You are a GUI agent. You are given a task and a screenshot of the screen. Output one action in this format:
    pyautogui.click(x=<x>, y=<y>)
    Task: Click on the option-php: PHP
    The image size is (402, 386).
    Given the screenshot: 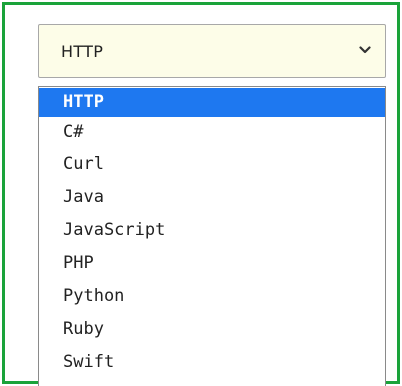 What is the action you would take?
    pyautogui.click(x=212, y=263)
    